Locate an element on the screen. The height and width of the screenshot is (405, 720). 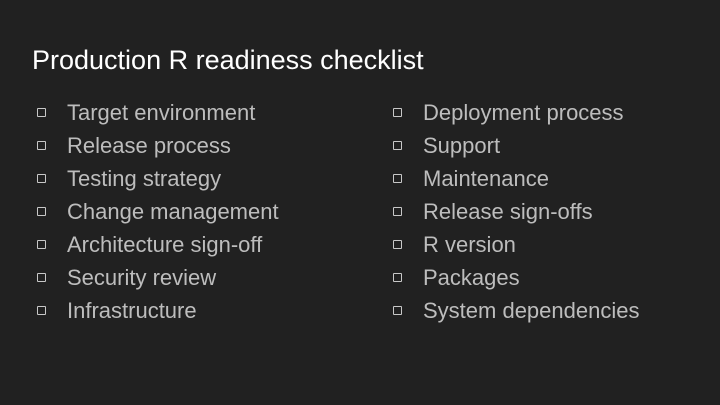
checklist-item: Support is located at coordinates (516, 145).